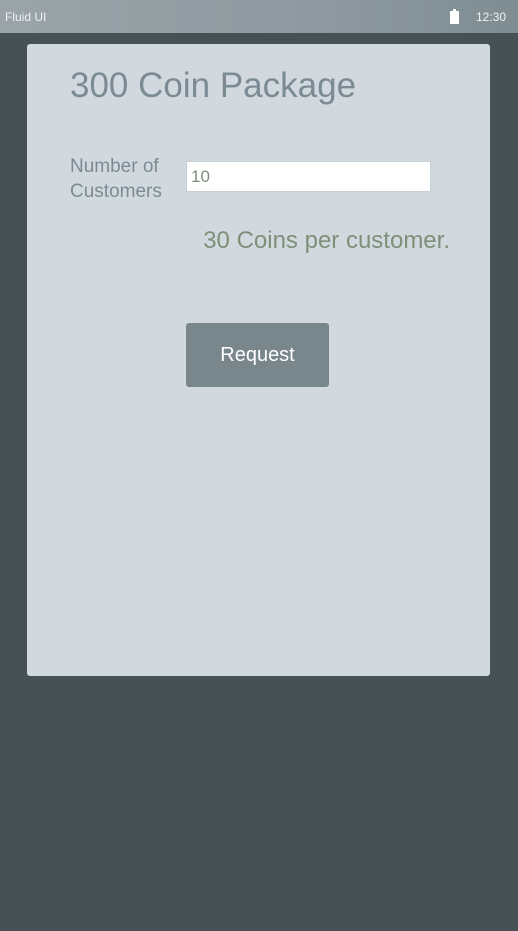 This screenshot has height=931, width=518. What do you see at coordinates (454, 16) in the screenshot?
I see `battery-icon` at bounding box center [454, 16].